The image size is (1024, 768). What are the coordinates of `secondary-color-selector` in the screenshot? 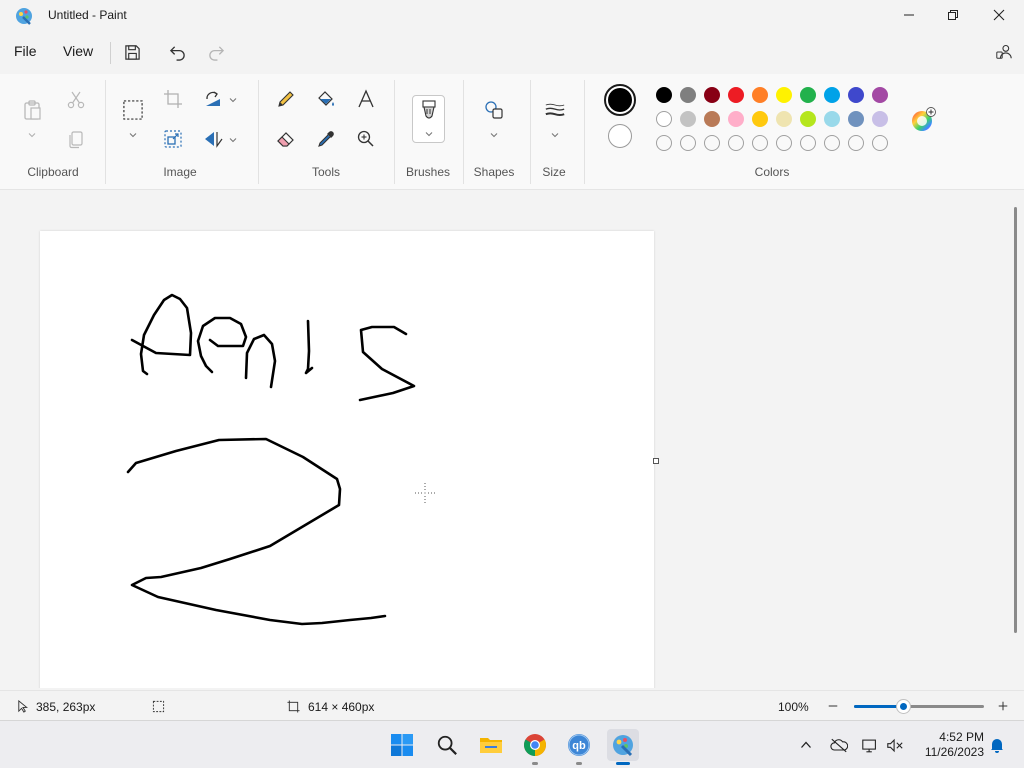 It's located at (620, 136).